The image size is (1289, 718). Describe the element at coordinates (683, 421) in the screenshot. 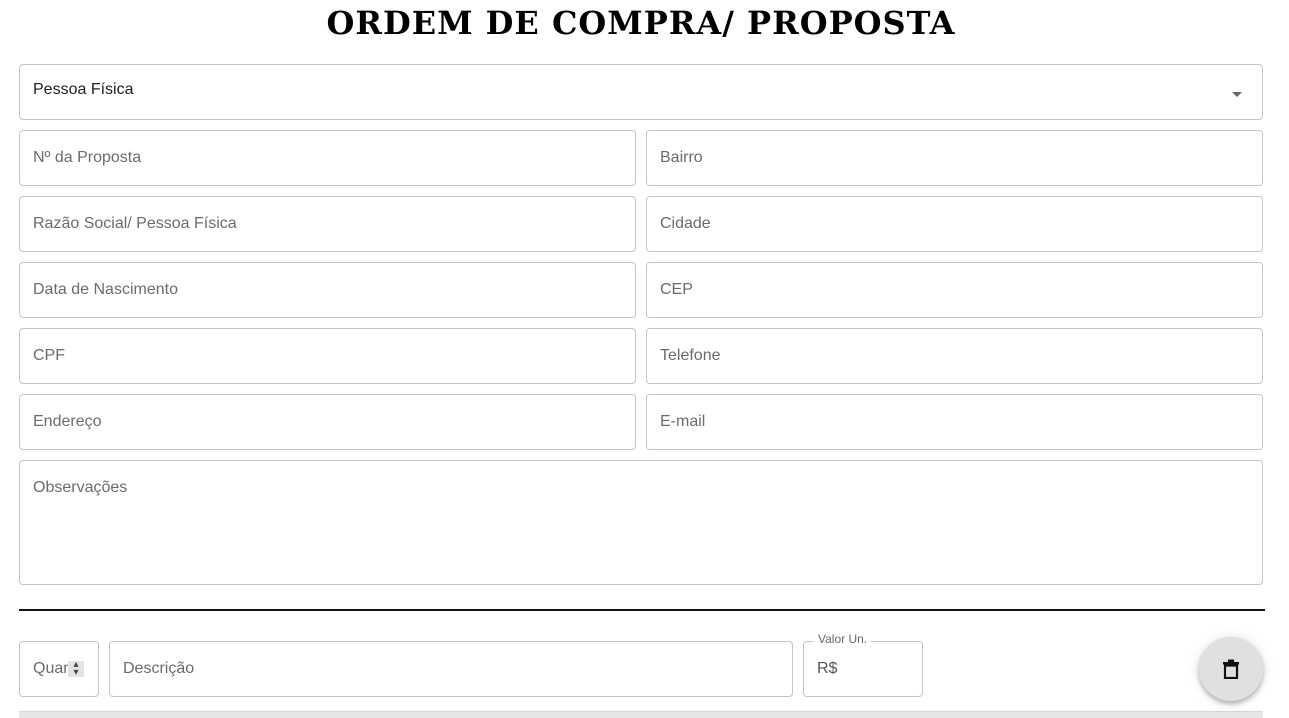

I see `email-placeholder: E-mail` at that location.